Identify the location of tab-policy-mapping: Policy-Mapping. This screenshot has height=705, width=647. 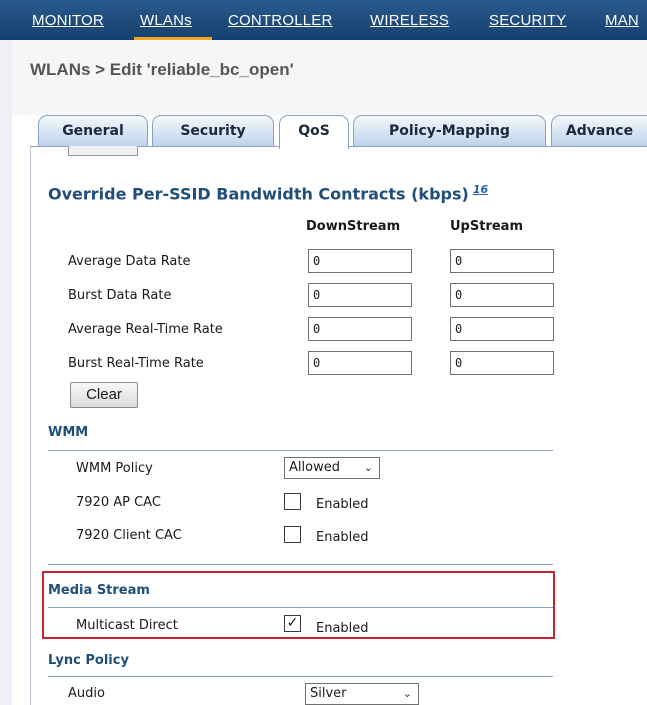
(449, 131).